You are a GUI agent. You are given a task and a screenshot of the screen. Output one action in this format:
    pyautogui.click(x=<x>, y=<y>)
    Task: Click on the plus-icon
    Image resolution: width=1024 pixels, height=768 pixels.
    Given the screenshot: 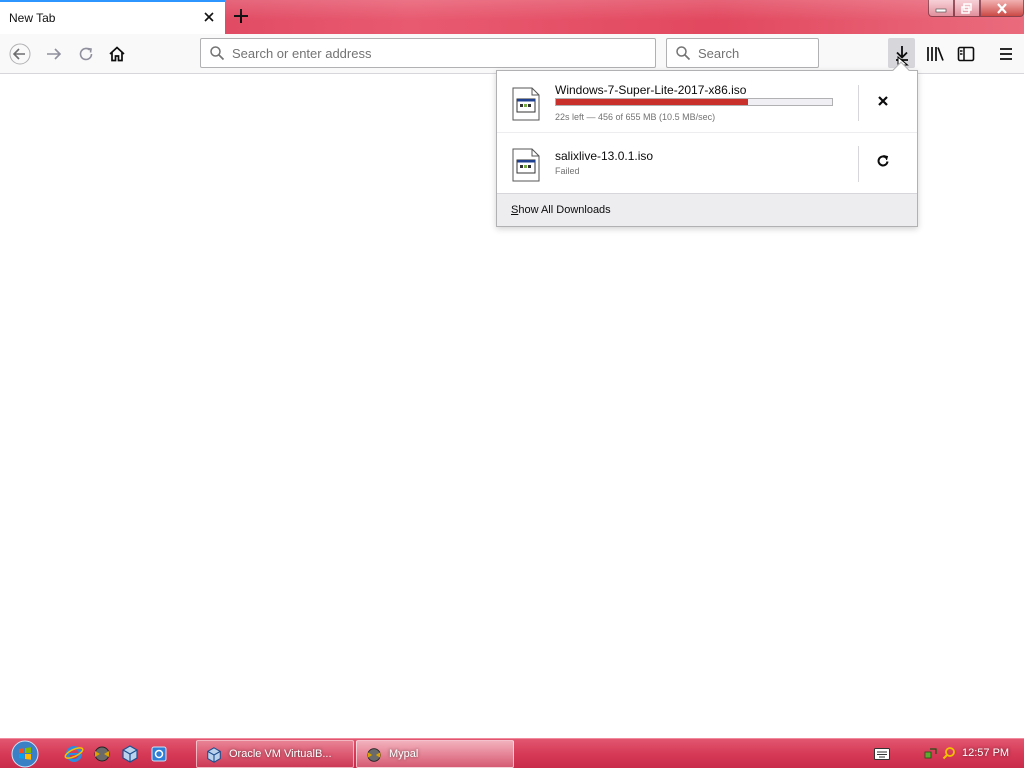 What is the action you would take?
    pyautogui.click(x=241, y=16)
    